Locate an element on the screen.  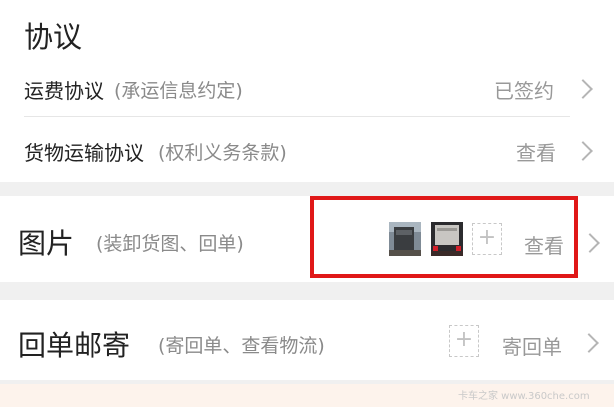
watermark: 卡车之家 www.360che.com is located at coordinates (524, 396).